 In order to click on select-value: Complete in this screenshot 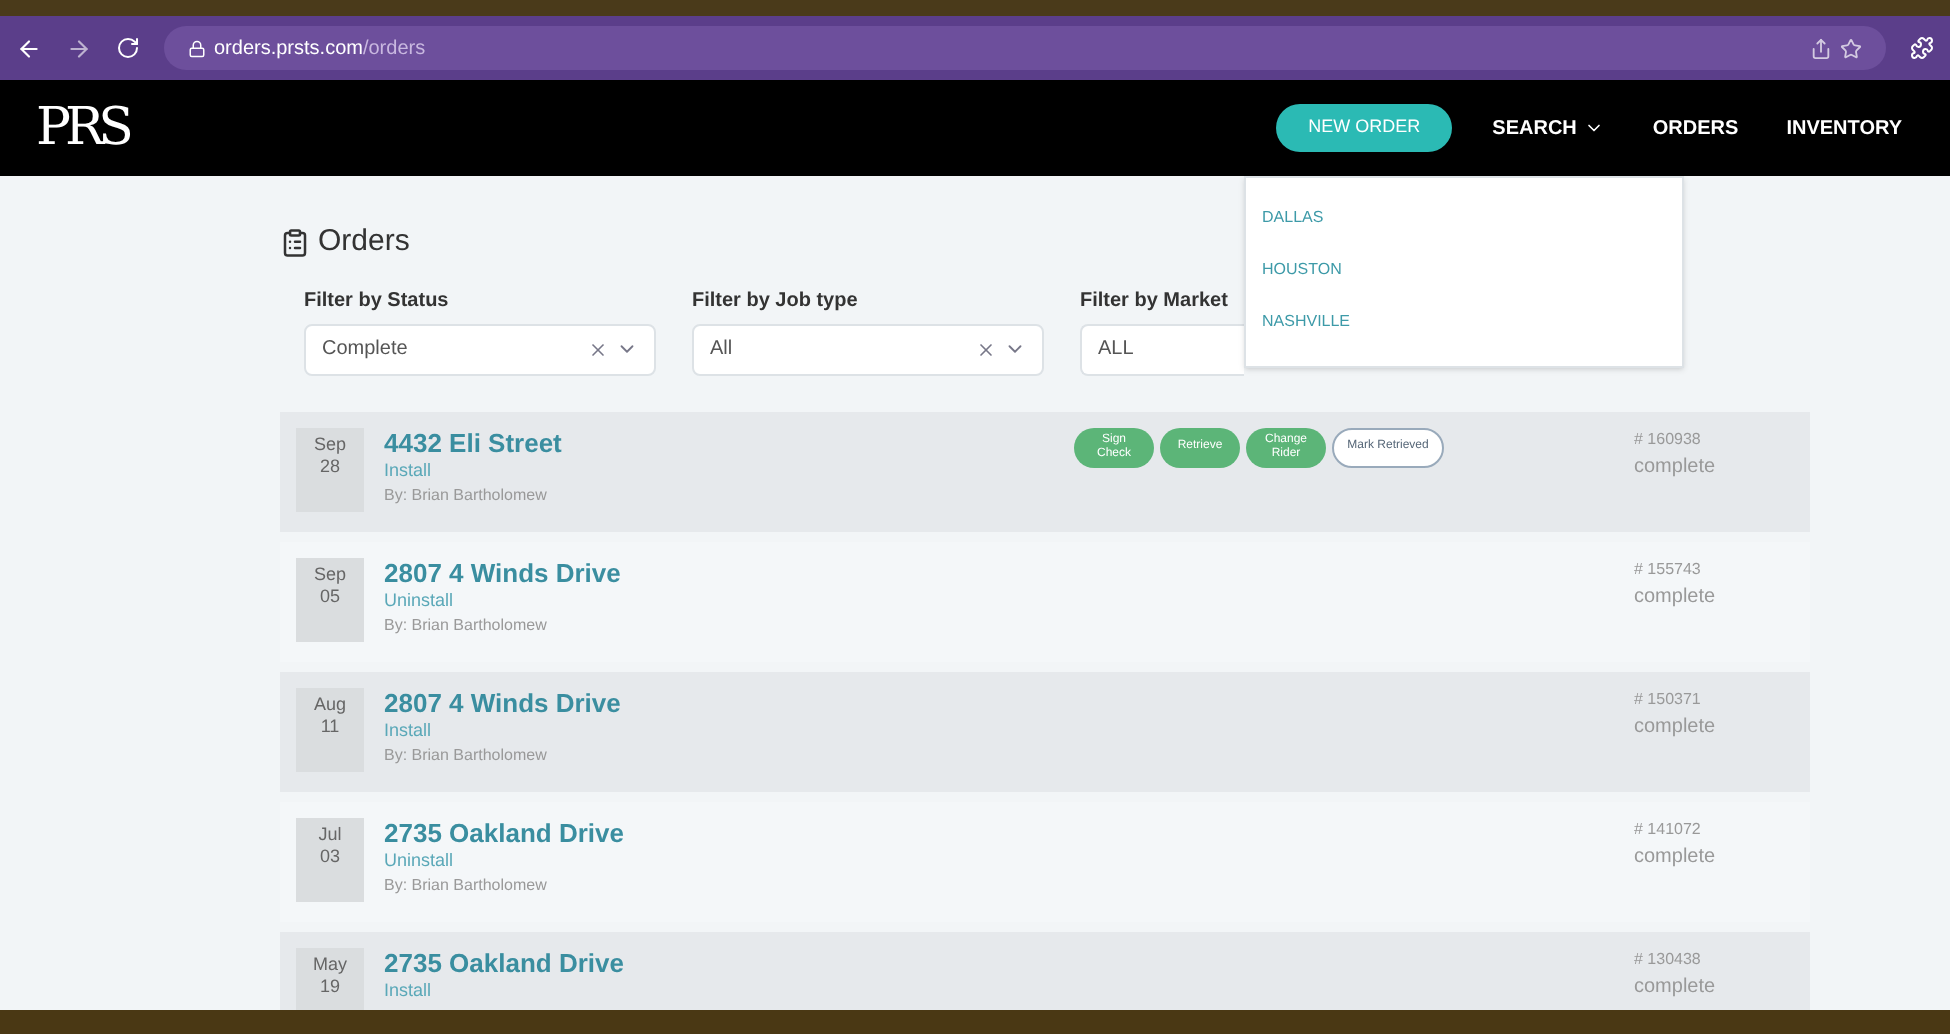, I will do `click(366, 350)`.